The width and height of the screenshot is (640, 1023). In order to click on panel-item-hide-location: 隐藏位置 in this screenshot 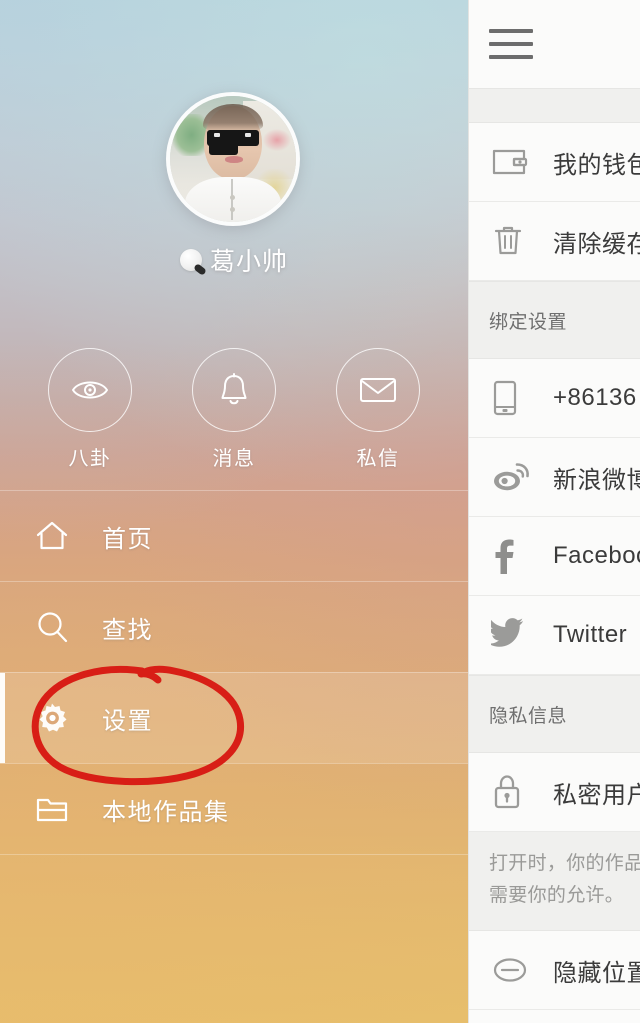, I will do `click(554, 970)`.